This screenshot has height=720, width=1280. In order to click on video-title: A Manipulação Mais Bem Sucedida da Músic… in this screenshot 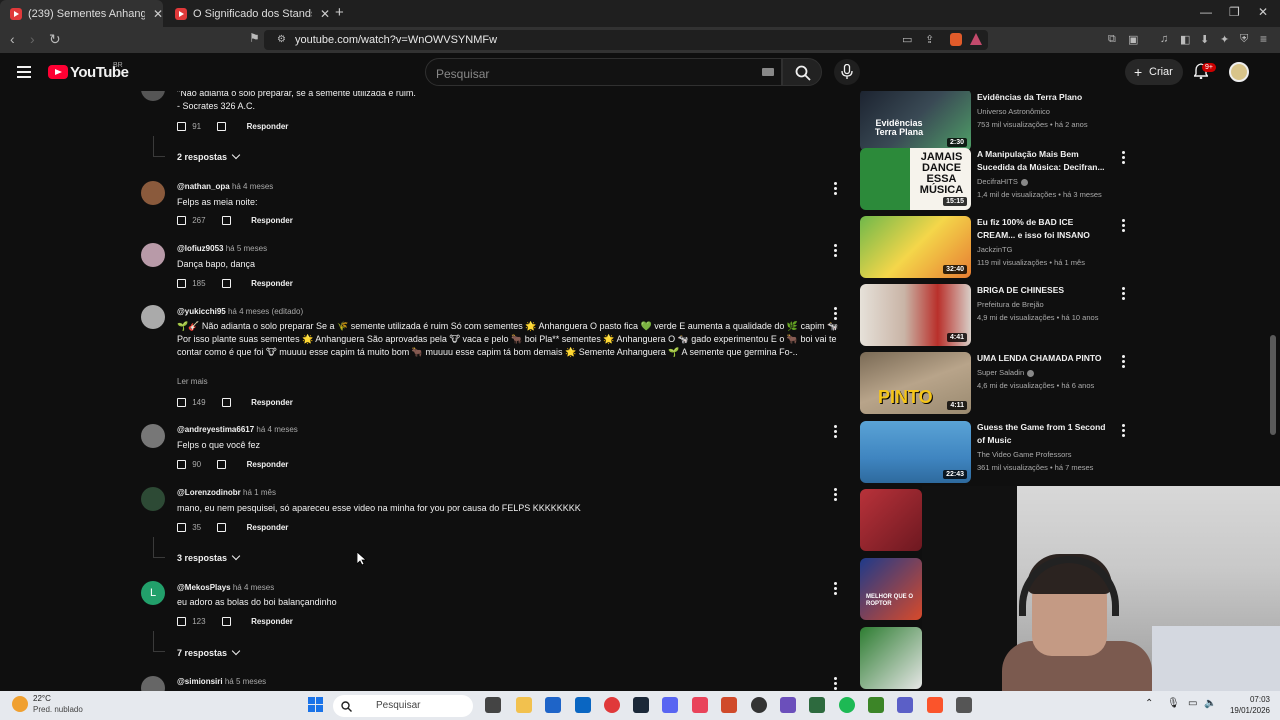, I will do `click(1044, 161)`.